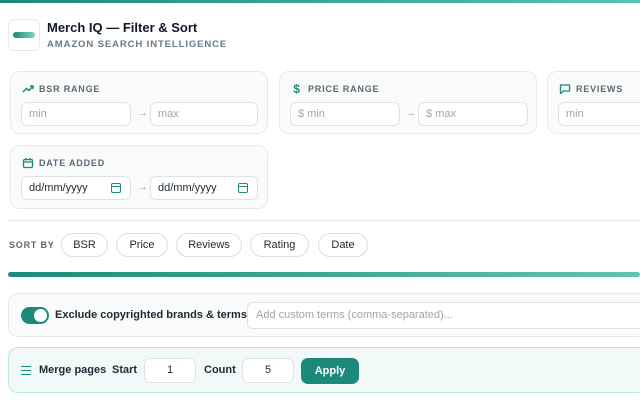  What do you see at coordinates (125, 370) in the screenshot?
I see `start-label: Start` at bounding box center [125, 370].